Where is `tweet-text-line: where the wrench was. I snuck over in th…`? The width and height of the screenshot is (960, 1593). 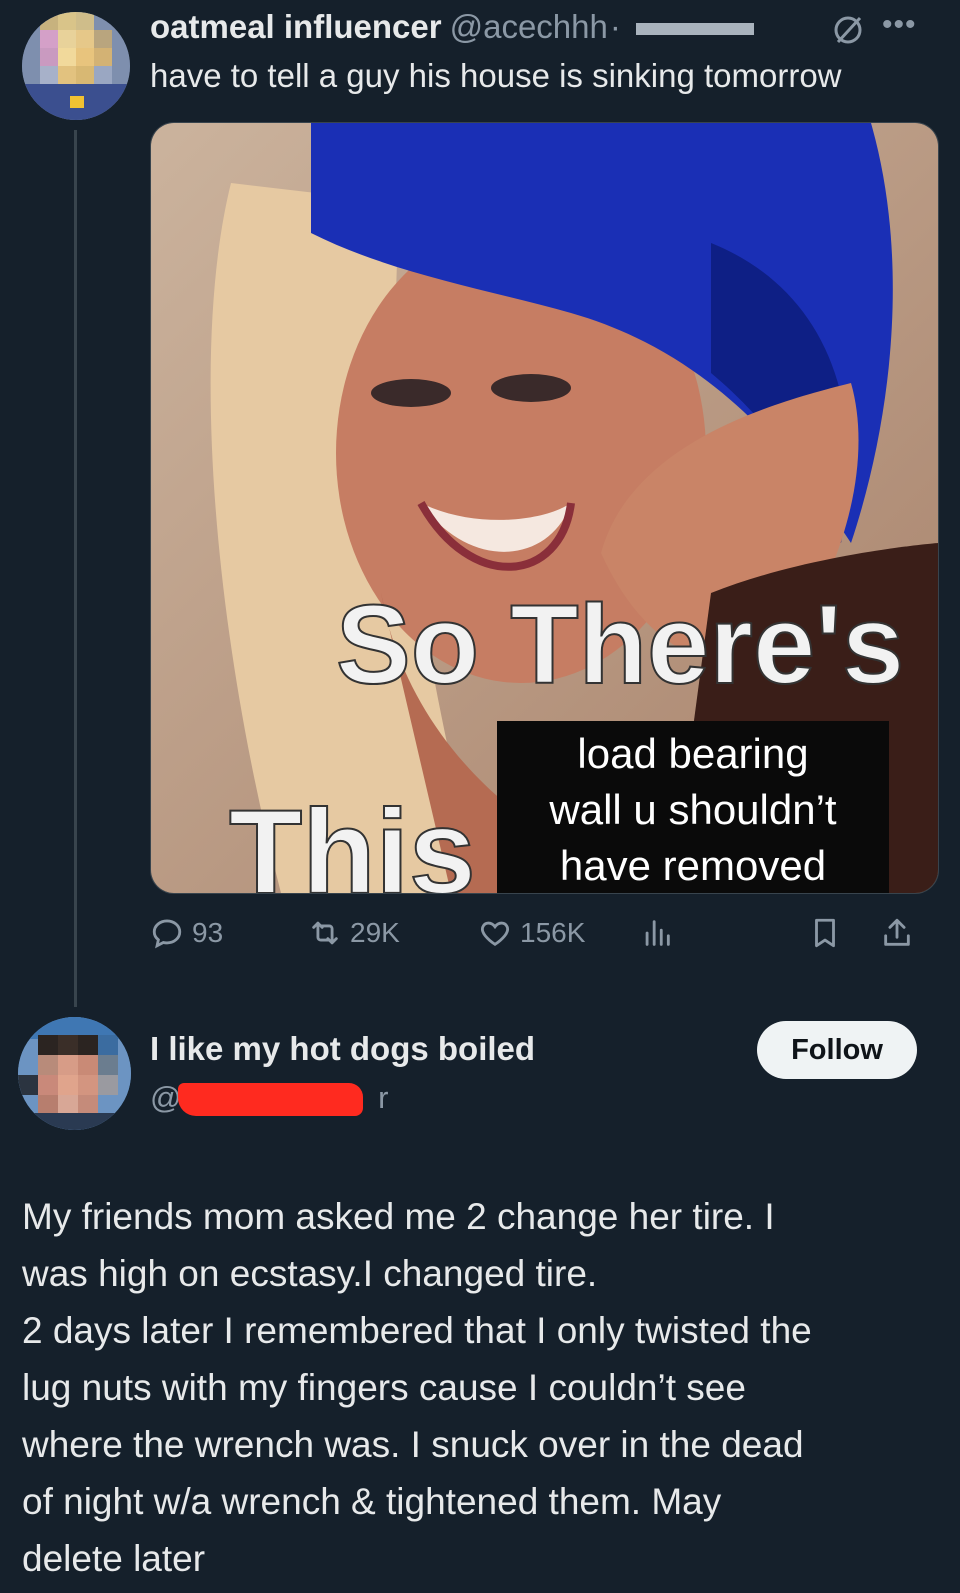
tweet-text-line: where the wrench was. I snuck over in th… is located at coordinates (413, 1444).